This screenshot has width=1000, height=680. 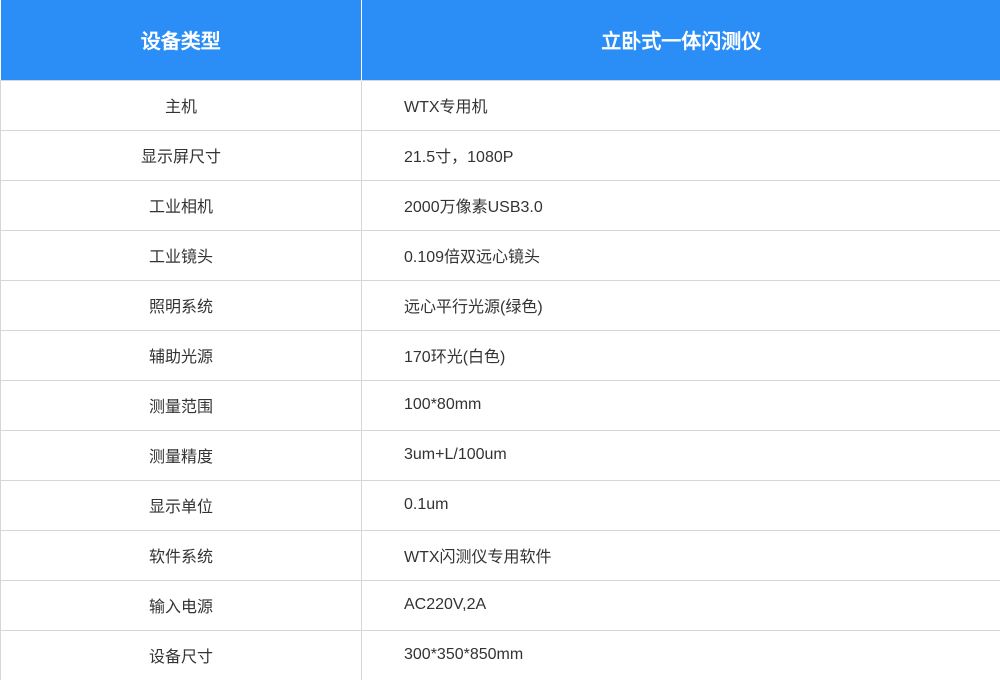 I want to click on table-row: 测量精度 3um+L/100um, so click(x=500, y=455).